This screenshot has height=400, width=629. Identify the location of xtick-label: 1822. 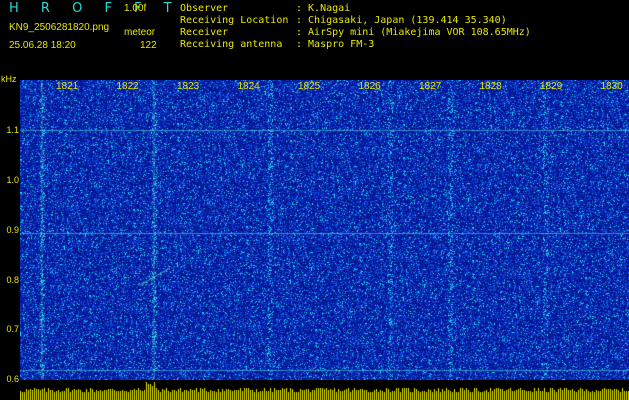
(127, 86).